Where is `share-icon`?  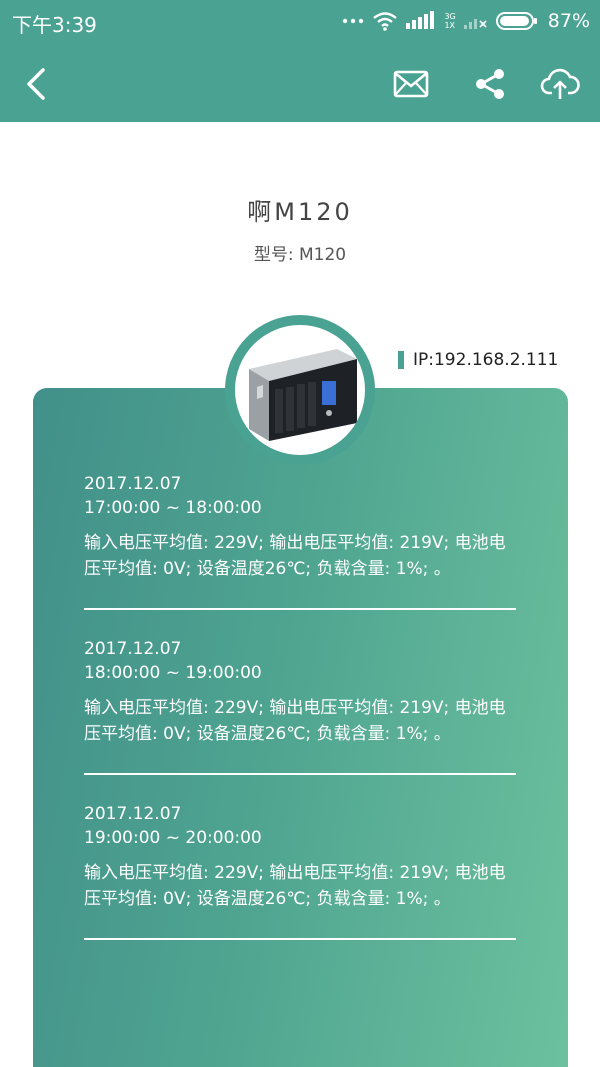
share-icon is located at coordinates (490, 84).